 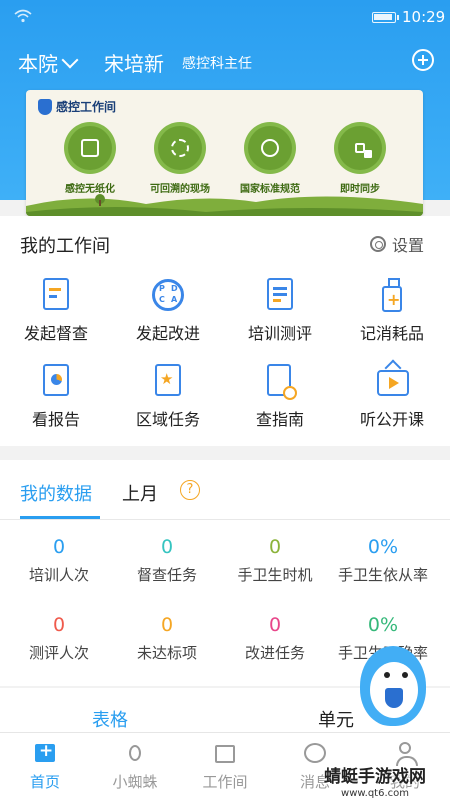 I want to click on user-role: 感控科主任, so click(x=217, y=64).